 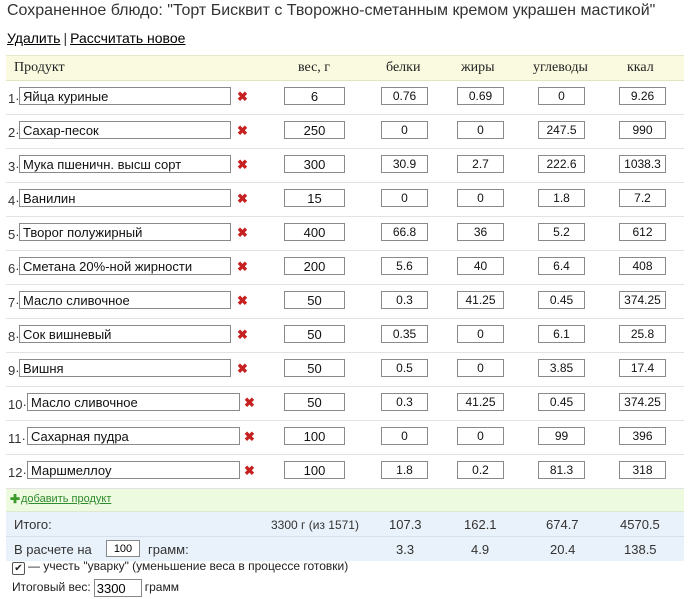 I want to click on row-number: 3·, so click(x=14, y=166).